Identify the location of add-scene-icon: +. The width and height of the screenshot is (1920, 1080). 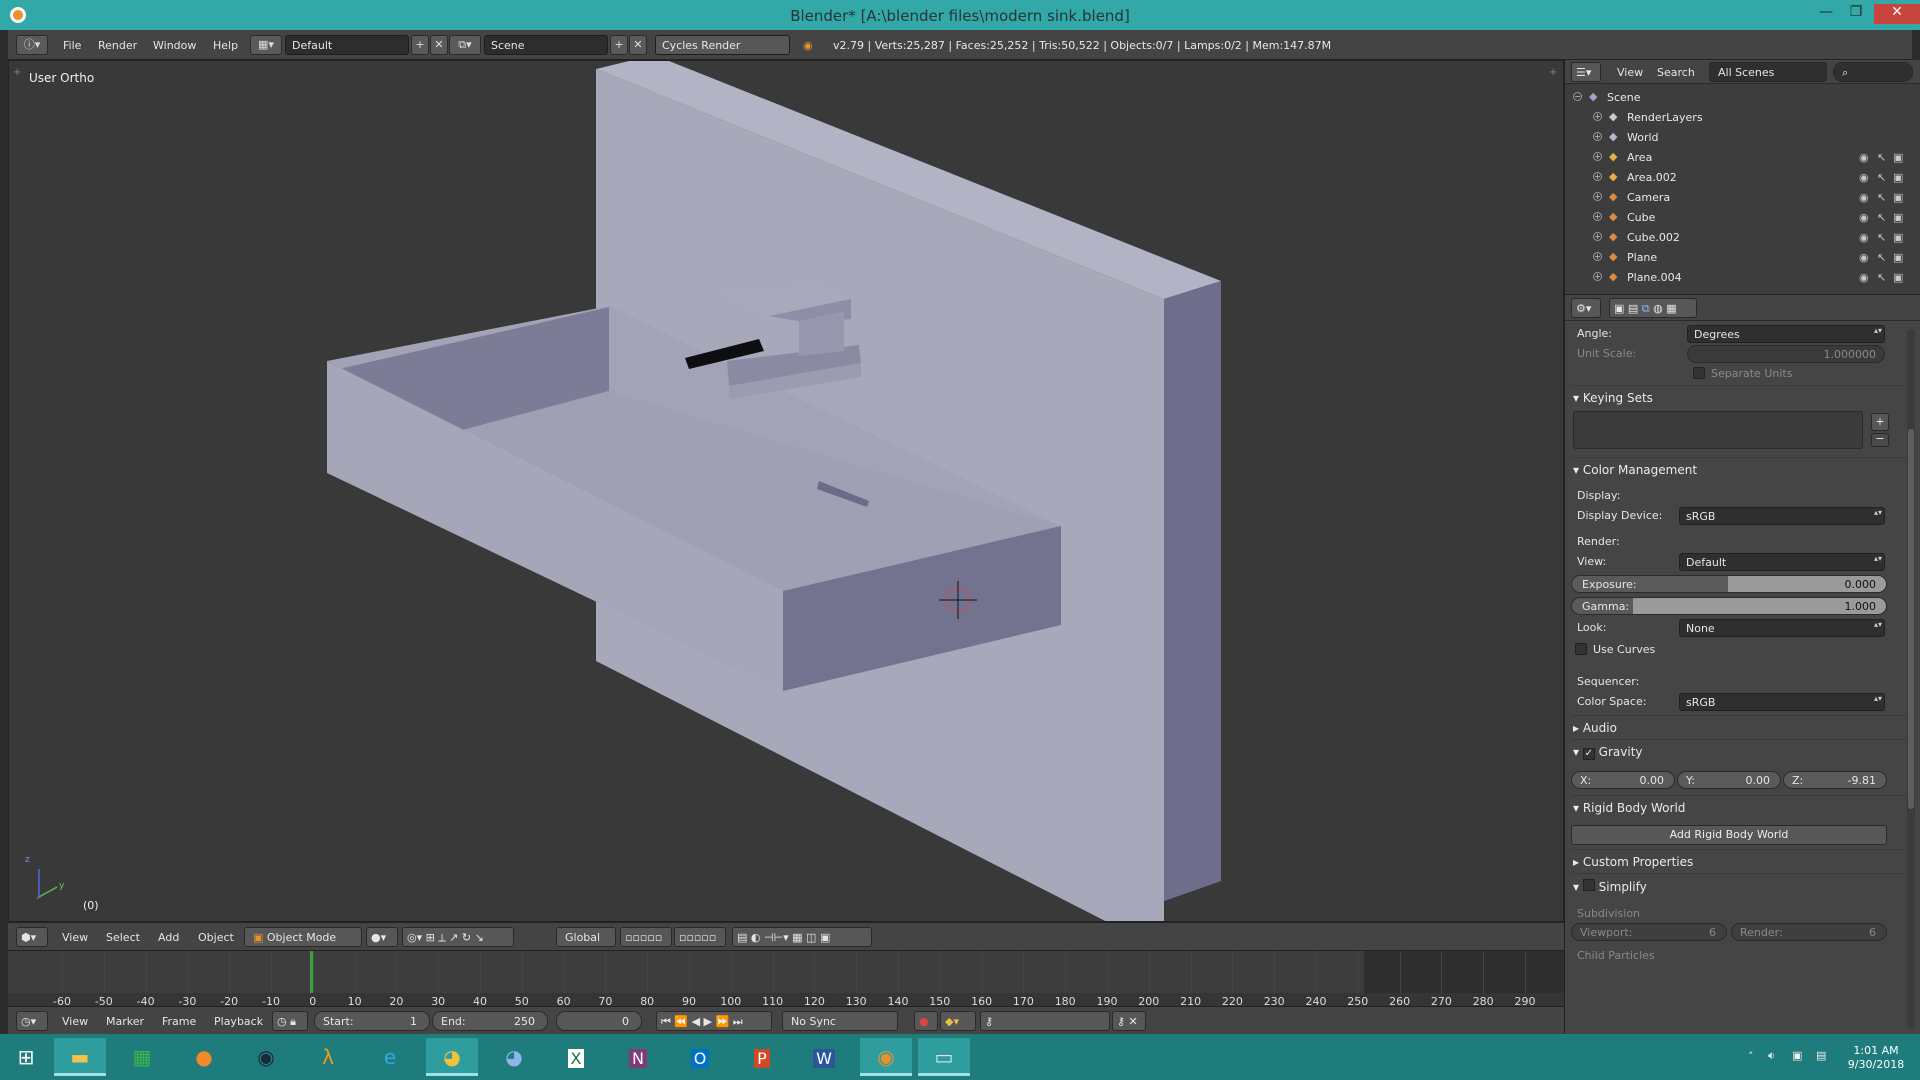
(619, 45).